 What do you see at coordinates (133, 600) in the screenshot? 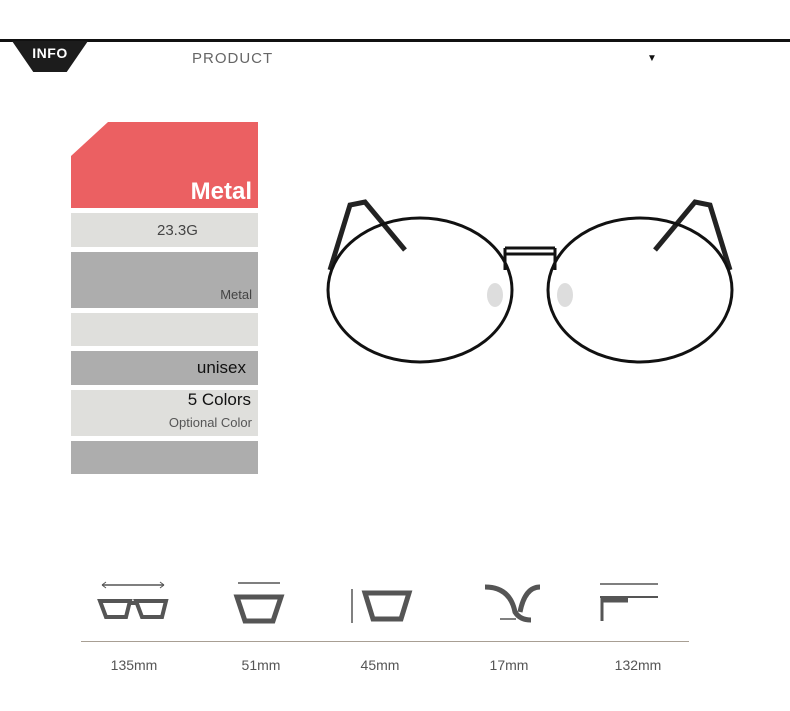
I see `total-width-icon` at bounding box center [133, 600].